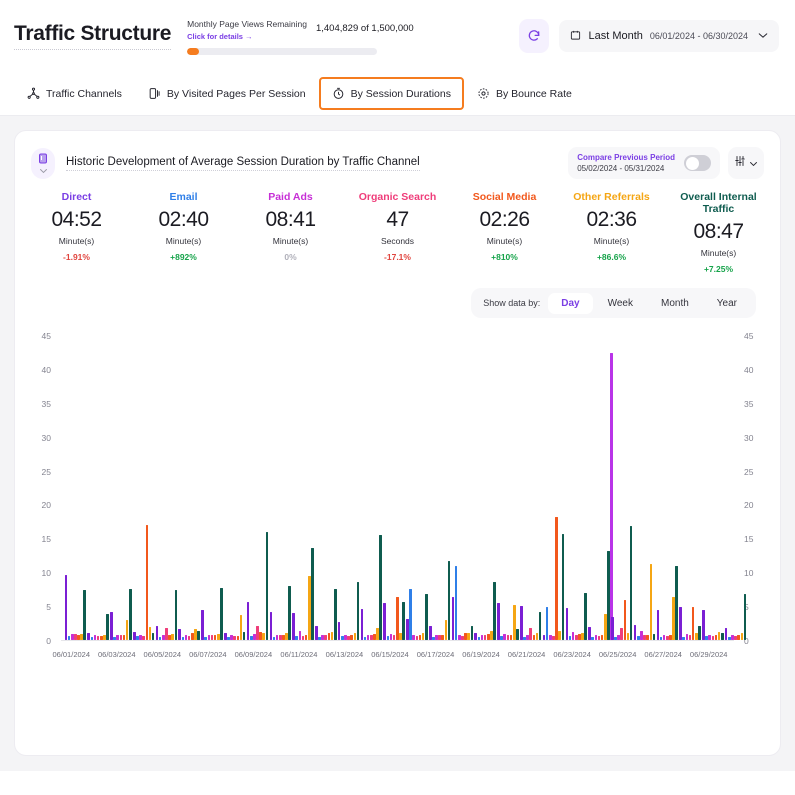 This screenshot has width=795, height=795. Describe the element at coordinates (290, 232) in the screenshot. I see `kpi-paid-ads: Paid Ads 08:41 Minute(s) 0%` at that location.